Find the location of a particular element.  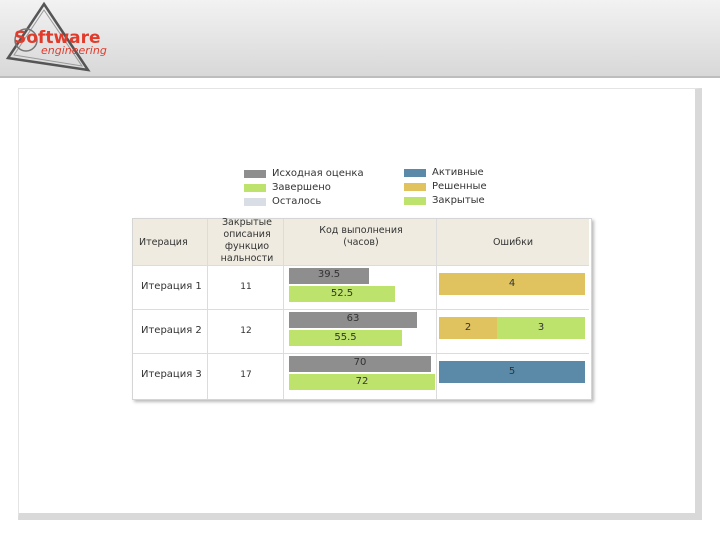

estimate-bar-label: 39.5 is located at coordinates (329, 274).